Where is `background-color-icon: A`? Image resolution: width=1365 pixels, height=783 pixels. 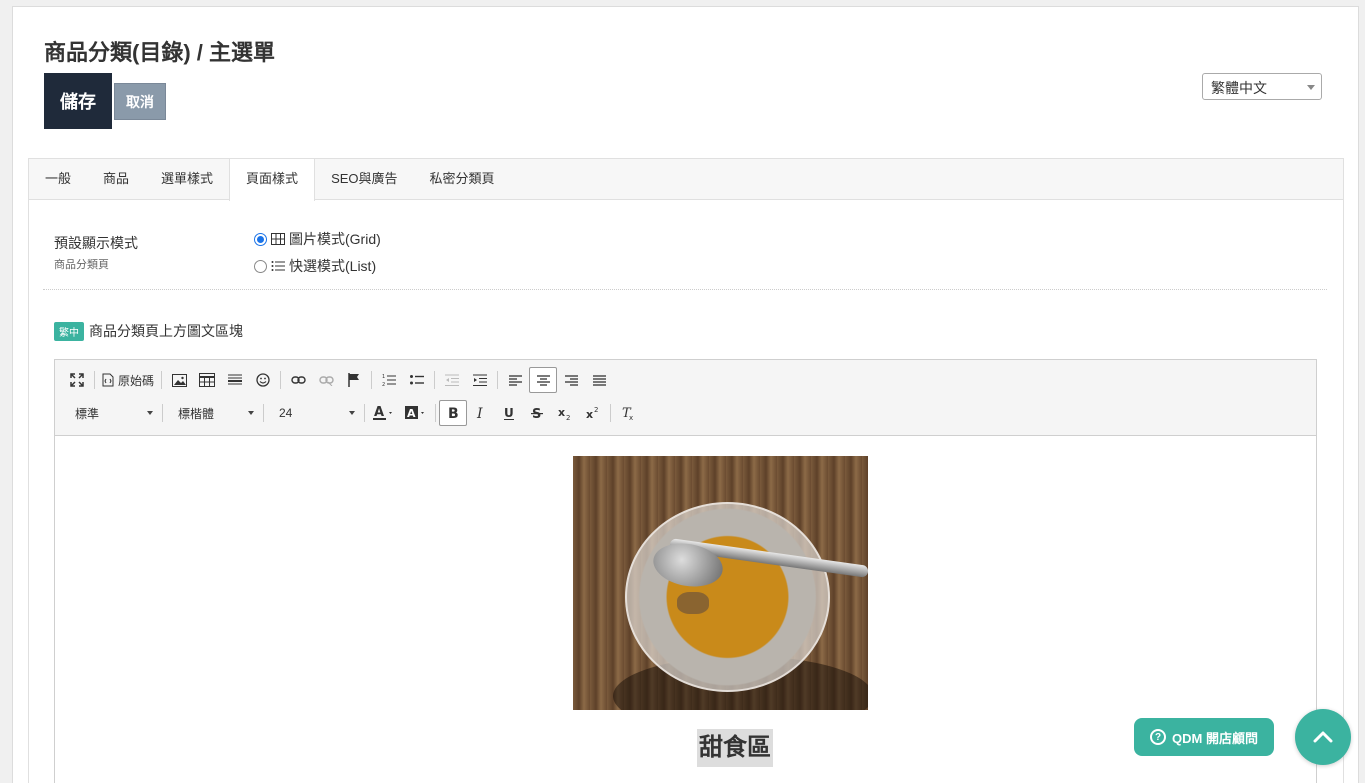
background-color-icon: A is located at coordinates (416, 413).